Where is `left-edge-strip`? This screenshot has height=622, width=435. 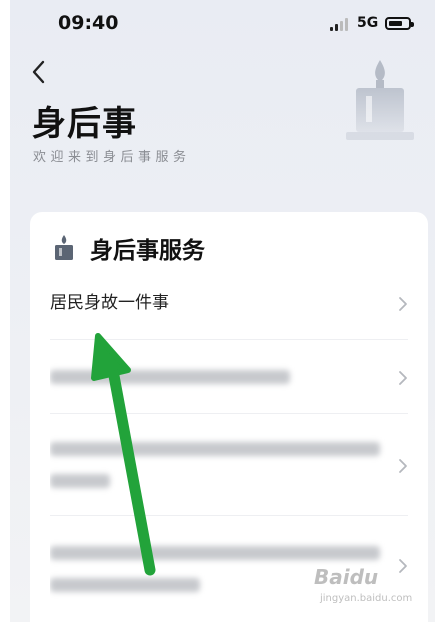
left-edge-strip is located at coordinates (5, 311).